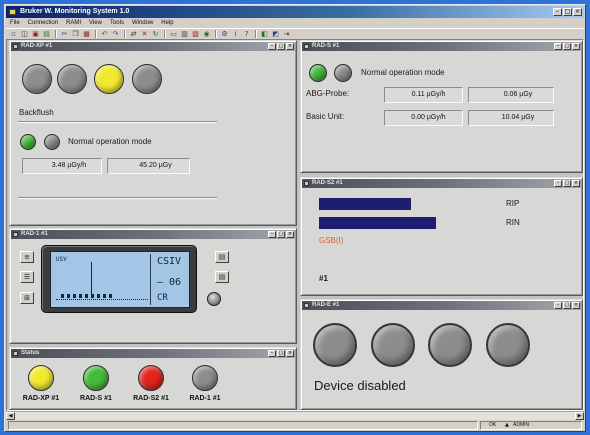 This screenshot has height=435, width=590. I want to click on new-icon: ▫, so click(13, 34).